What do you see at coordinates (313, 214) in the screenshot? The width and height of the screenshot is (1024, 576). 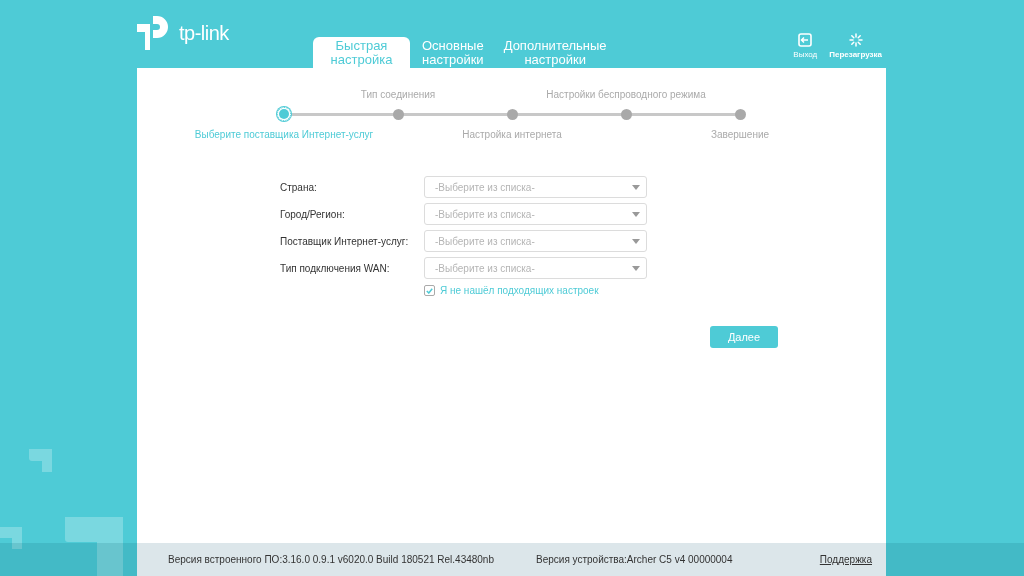 I see `field-label: Город/Регион:` at bounding box center [313, 214].